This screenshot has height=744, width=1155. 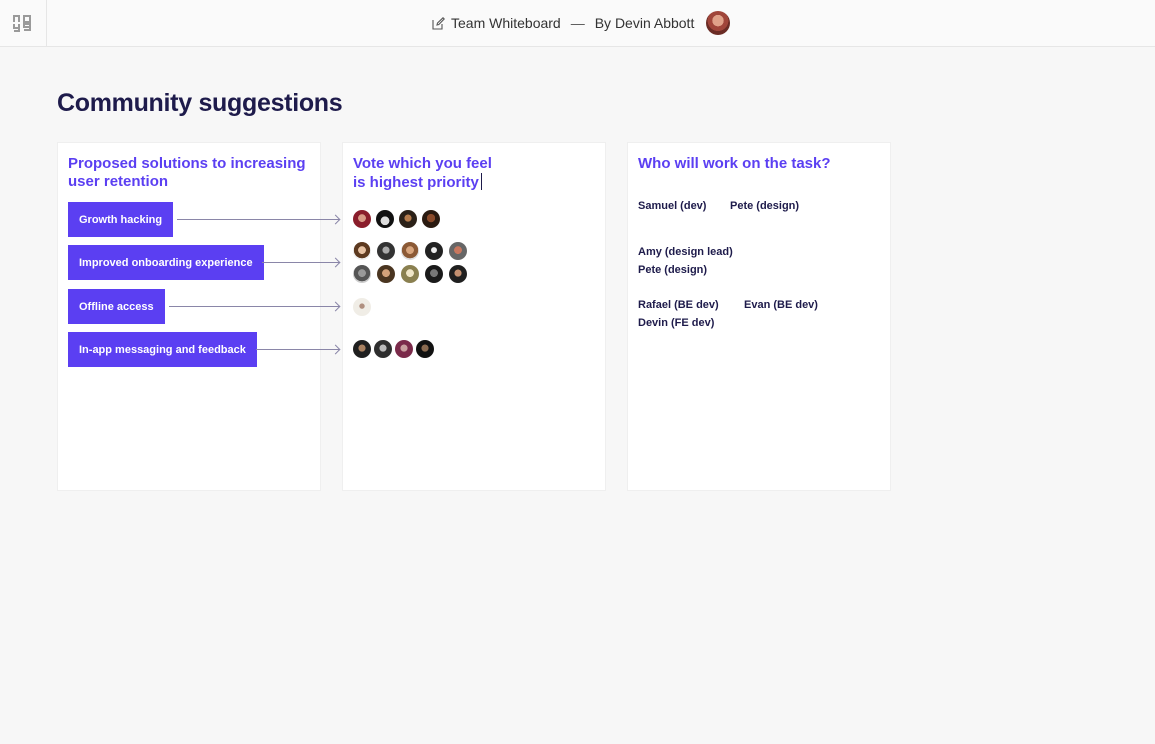 What do you see at coordinates (734, 163) in the screenshot?
I see `card-assignees-heading: Who will work on the task?` at bounding box center [734, 163].